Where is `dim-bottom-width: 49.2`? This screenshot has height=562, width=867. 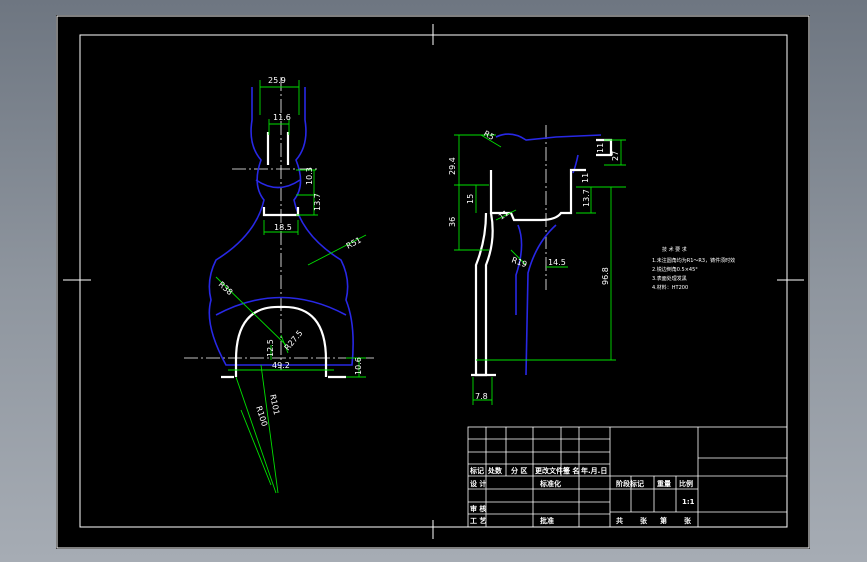 dim-bottom-width: 49.2 is located at coordinates (281, 365).